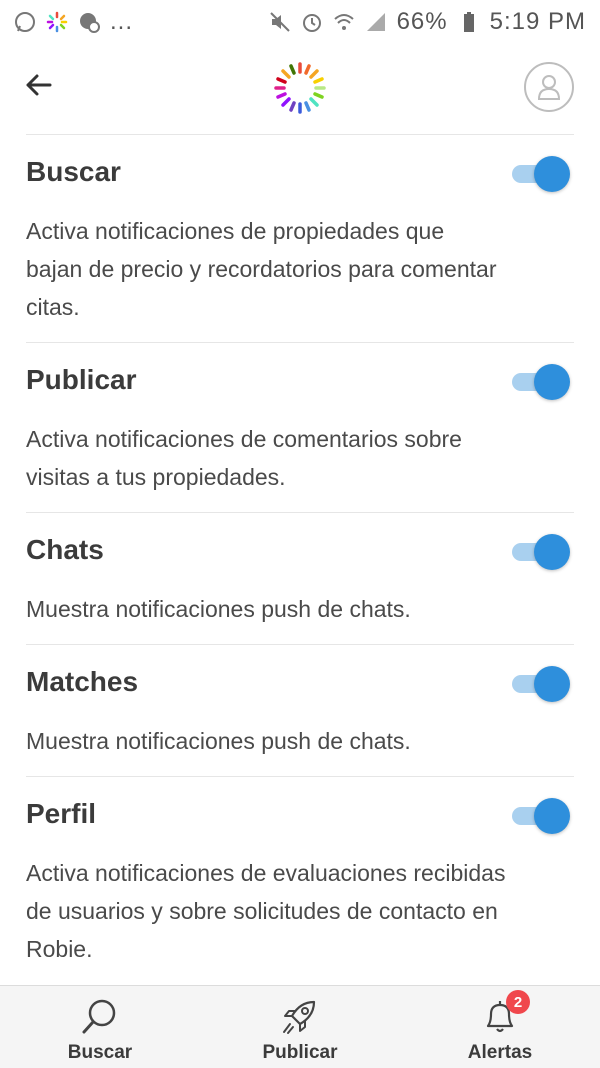  I want to click on back-button, so click(39, 85).